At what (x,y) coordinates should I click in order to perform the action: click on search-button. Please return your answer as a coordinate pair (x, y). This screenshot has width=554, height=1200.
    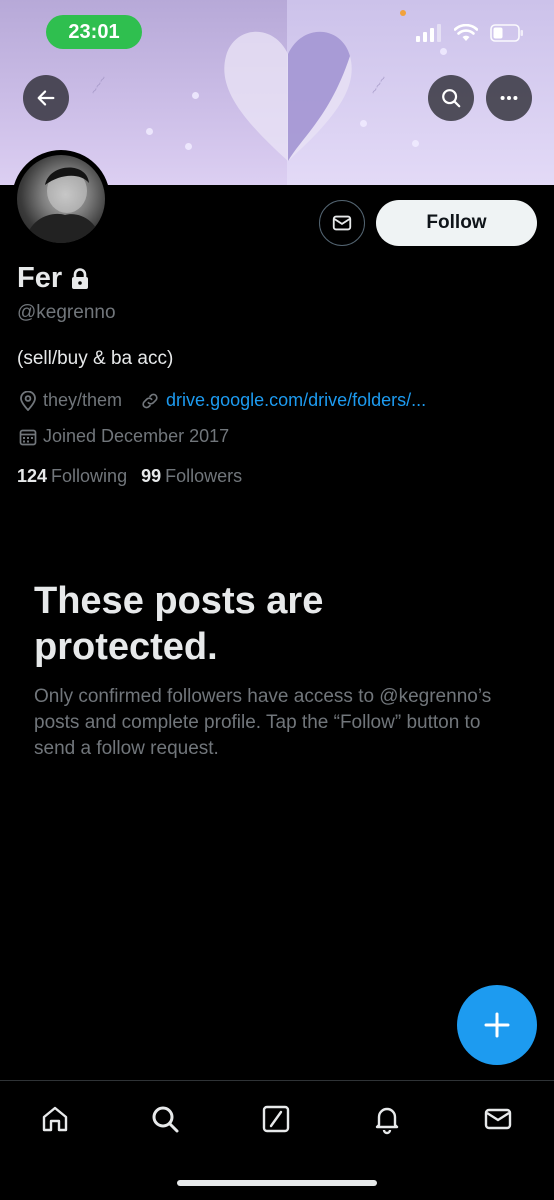
    Looking at the image, I should click on (451, 98).